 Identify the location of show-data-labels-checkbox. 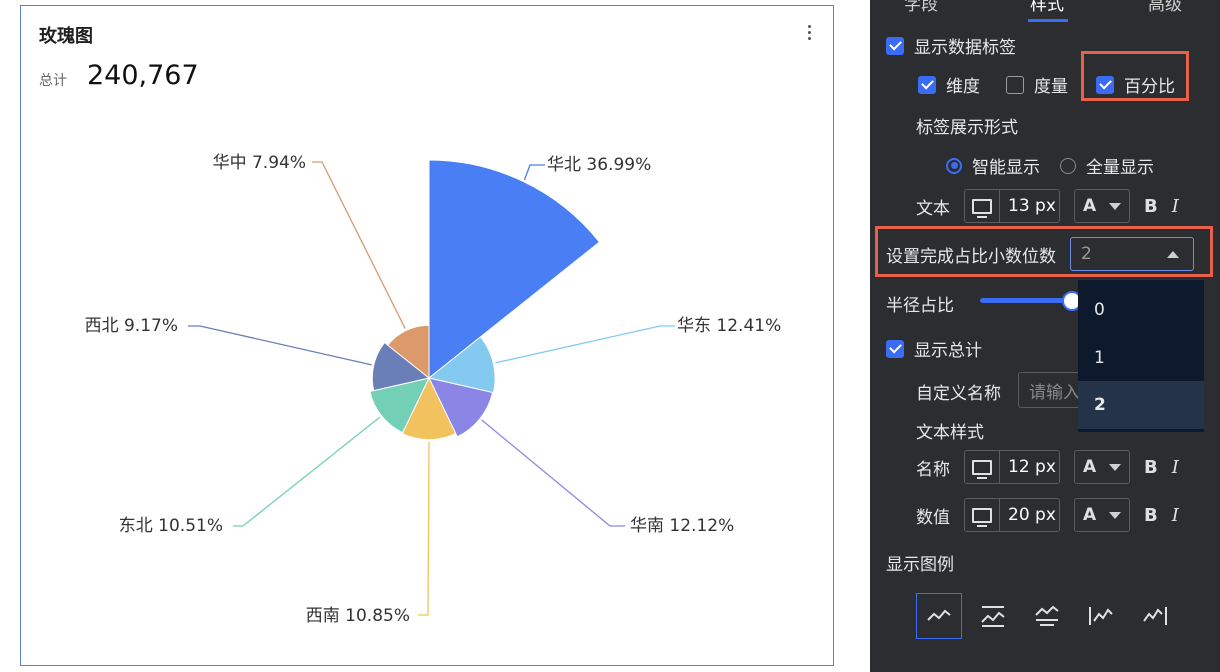
(895, 45).